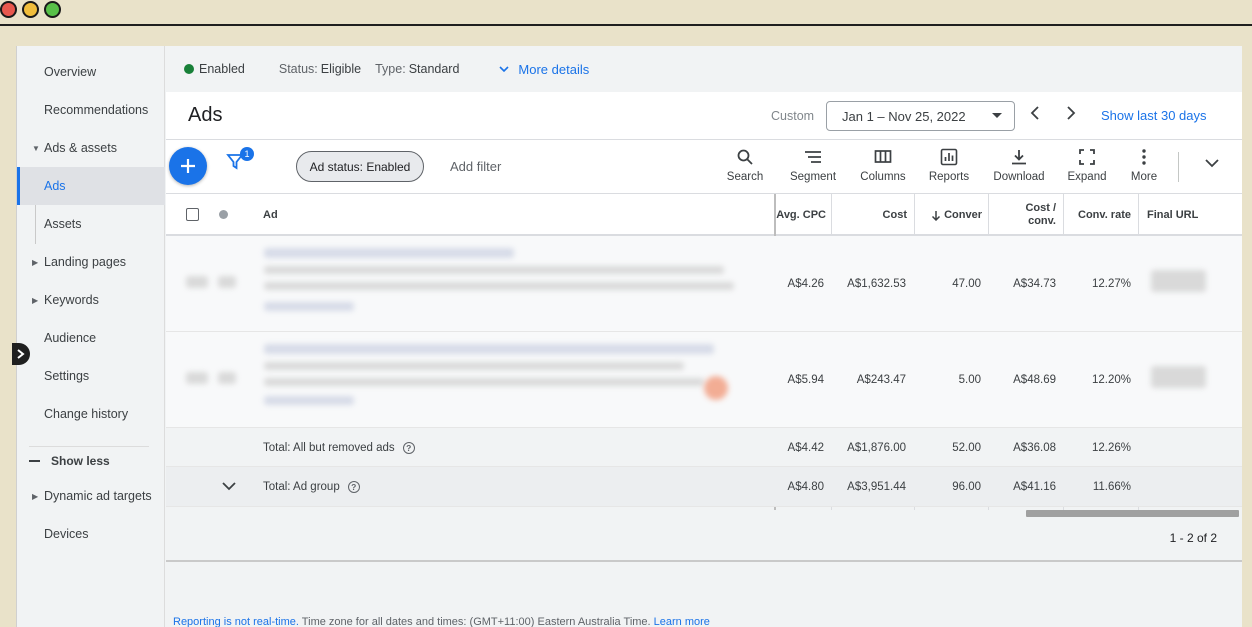 The image size is (1252, 627). What do you see at coordinates (91, 496) in the screenshot?
I see `sidebar-item-dynamic-ad-targets: ▶ Dynamic ad targets` at bounding box center [91, 496].